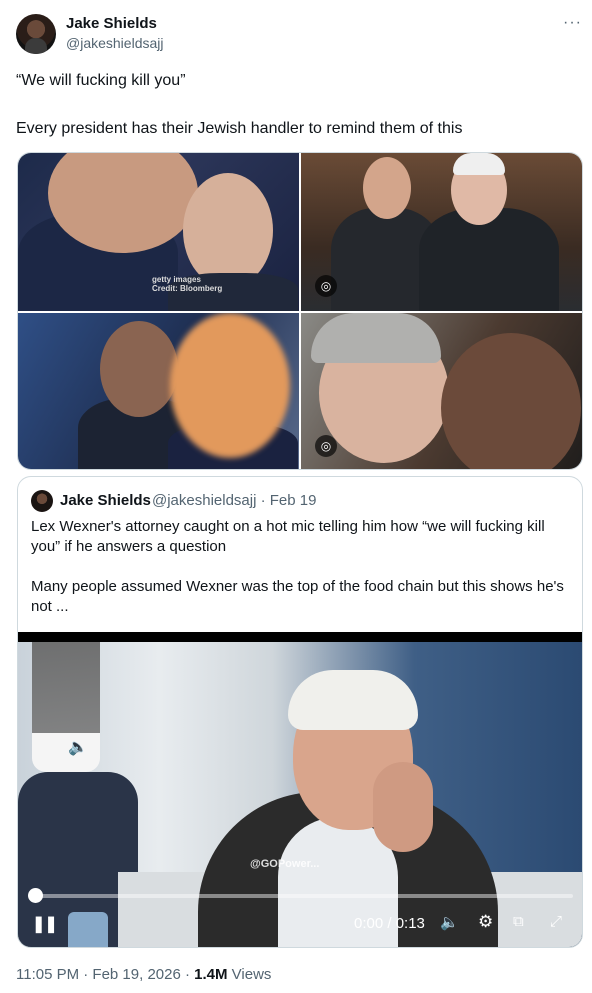 The image size is (592, 993). I want to click on media-photo-4: ◎, so click(441, 391).